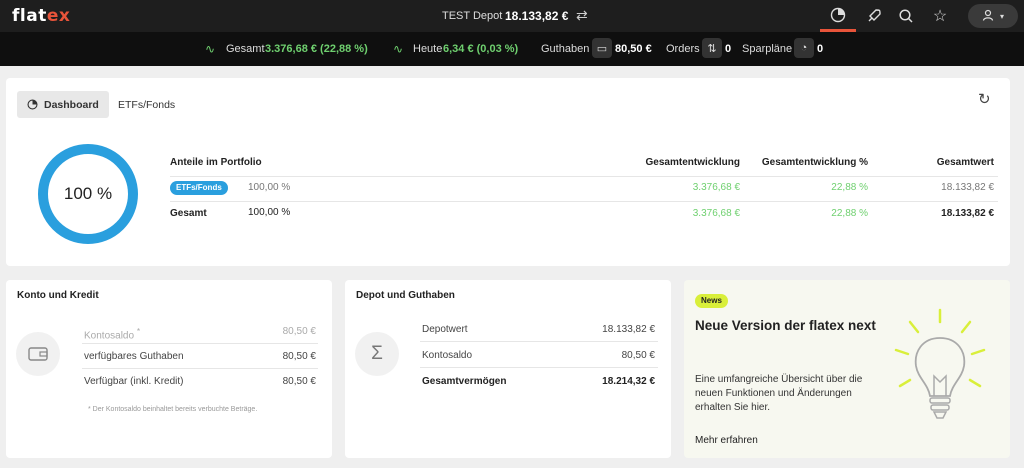 The width and height of the screenshot is (1024, 468). I want to click on allocation-donut-chart: 100 %, so click(88, 194).